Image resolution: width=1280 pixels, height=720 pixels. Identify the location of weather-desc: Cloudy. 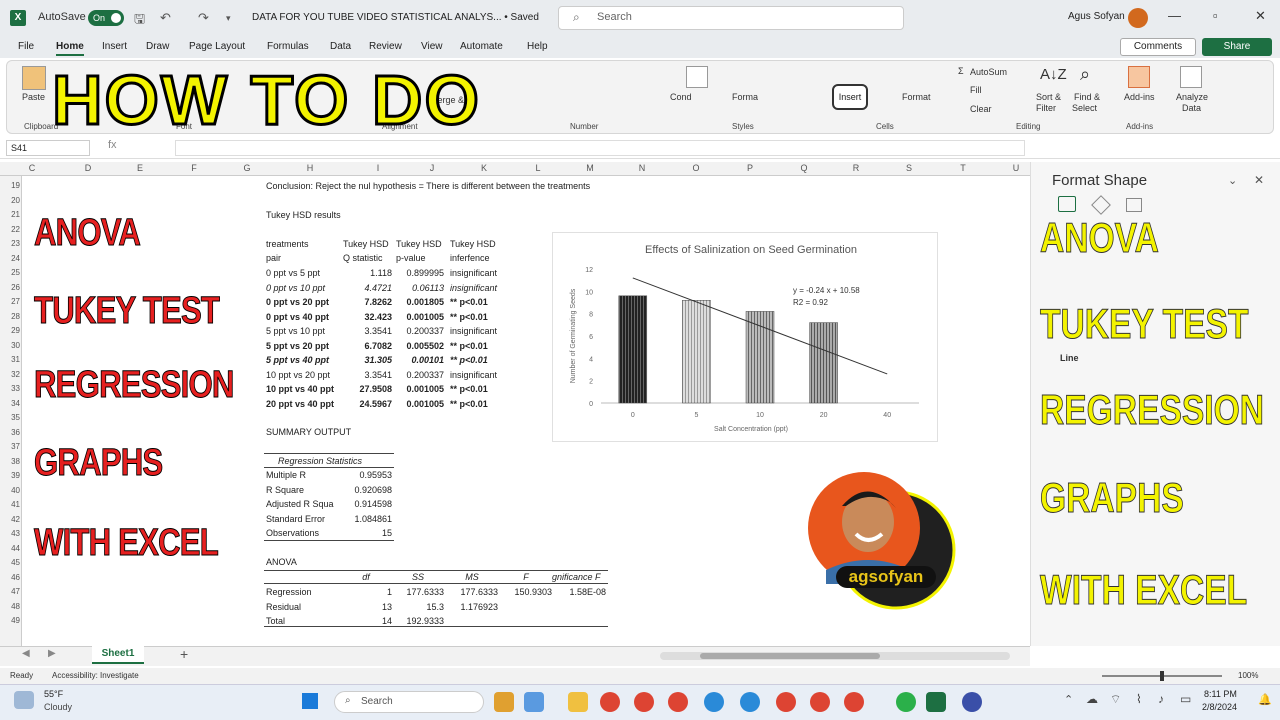
(58, 707).